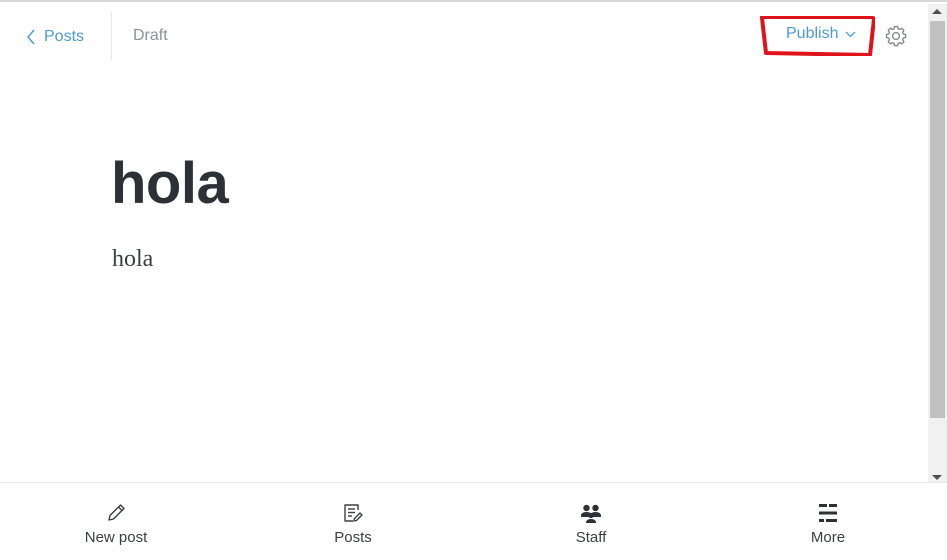 The height and width of the screenshot is (560, 947). I want to click on pencil-icon, so click(116, 513).